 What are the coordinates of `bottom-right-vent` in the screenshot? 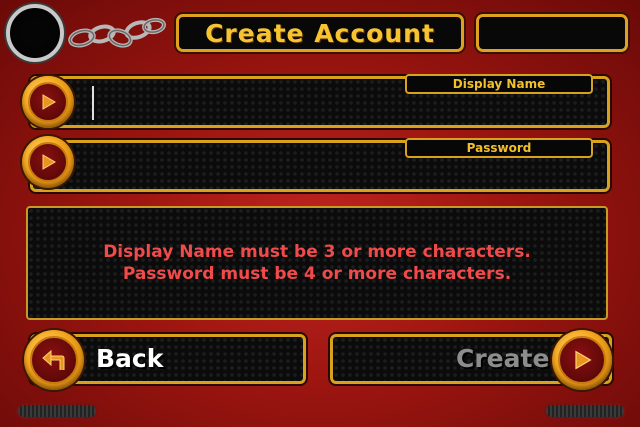 It's located at (585, 411).